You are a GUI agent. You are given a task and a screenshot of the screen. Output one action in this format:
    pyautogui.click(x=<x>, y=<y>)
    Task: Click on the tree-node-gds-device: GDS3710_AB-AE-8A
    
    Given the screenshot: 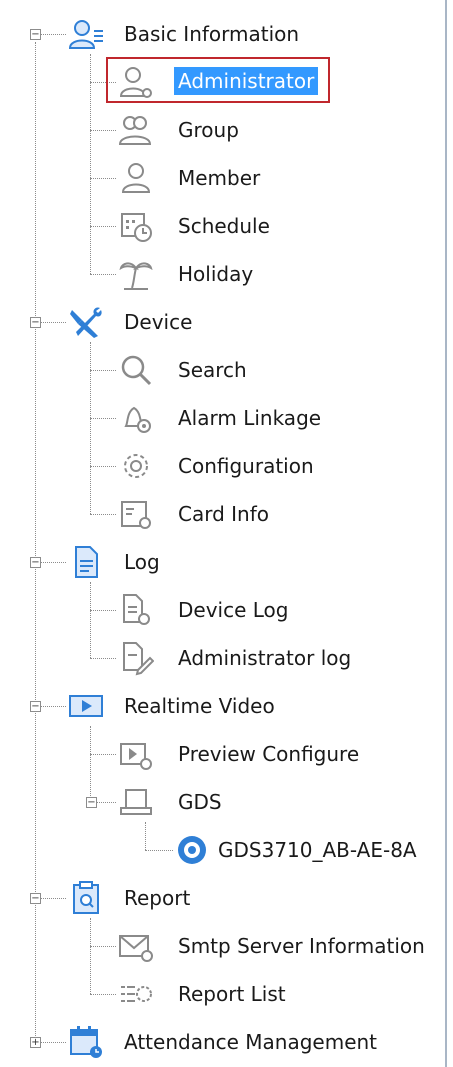 What is the action you would take?
    pyautogui.click(x=317, y=850)
    